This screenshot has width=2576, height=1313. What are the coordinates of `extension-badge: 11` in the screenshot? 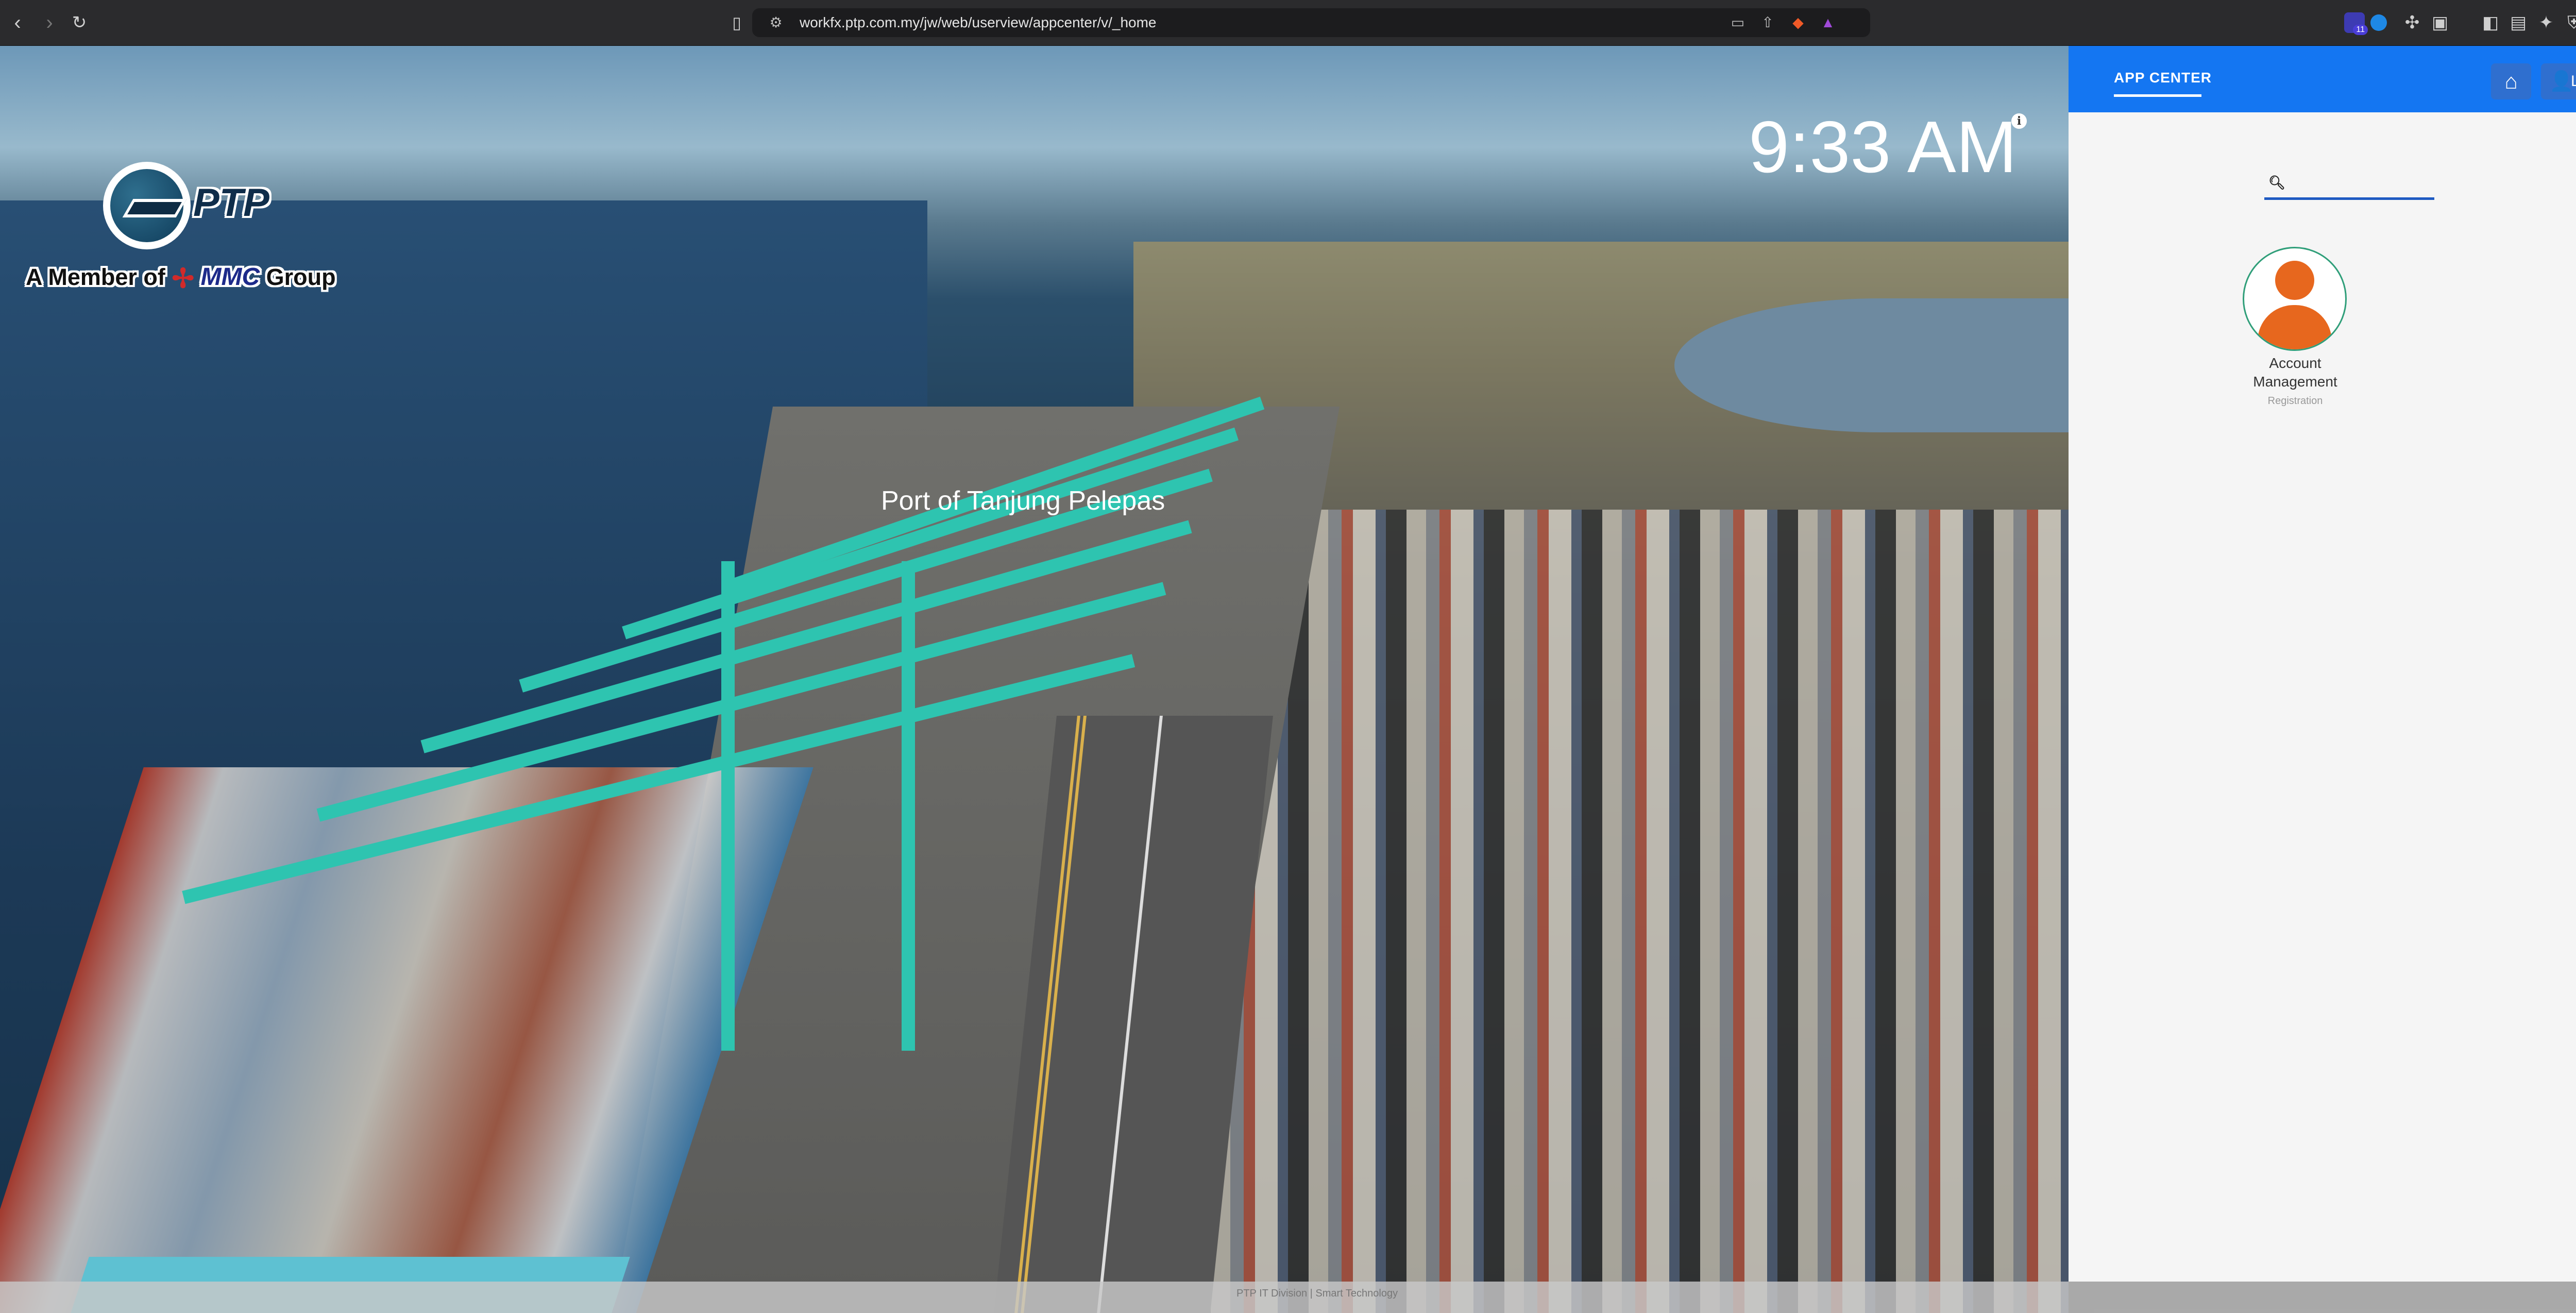 It's located at (2360, 30).